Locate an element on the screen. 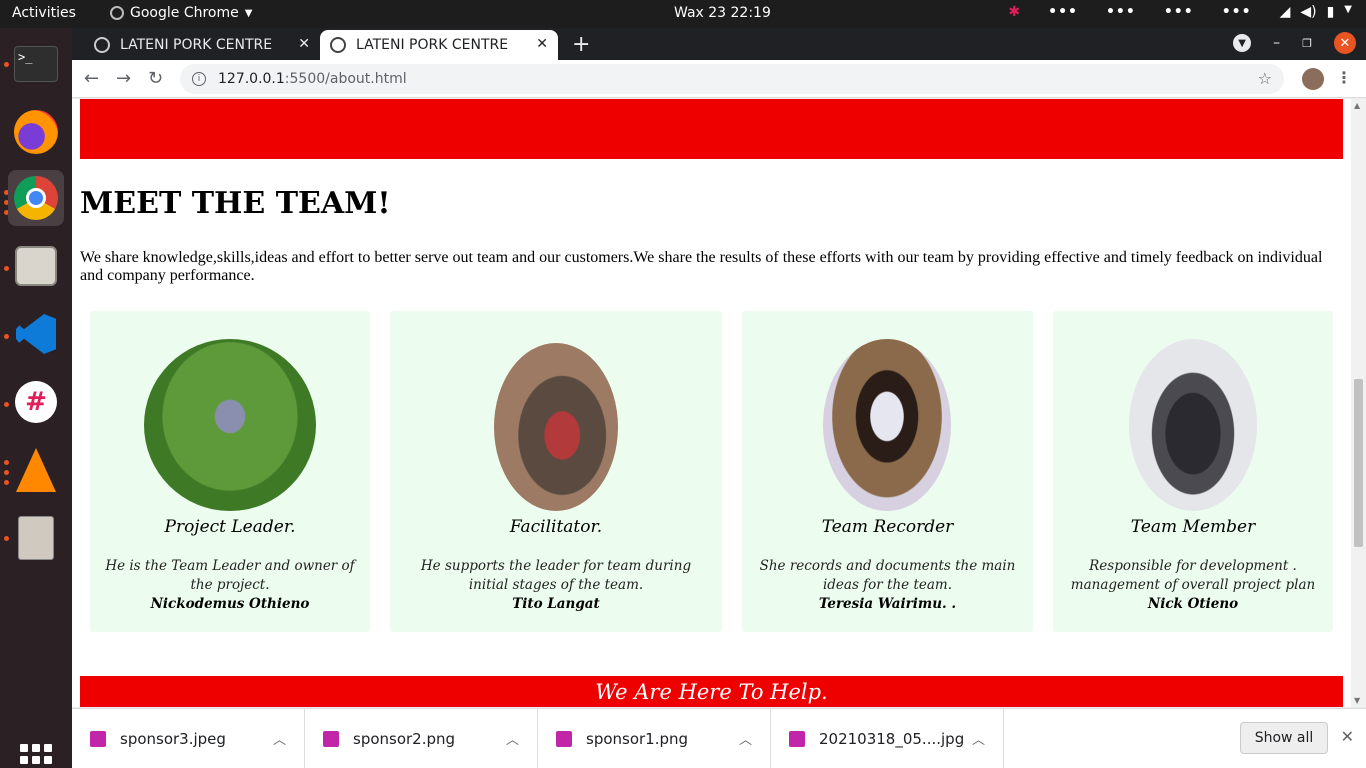  folder-icon is located at coordinates (36, 266).